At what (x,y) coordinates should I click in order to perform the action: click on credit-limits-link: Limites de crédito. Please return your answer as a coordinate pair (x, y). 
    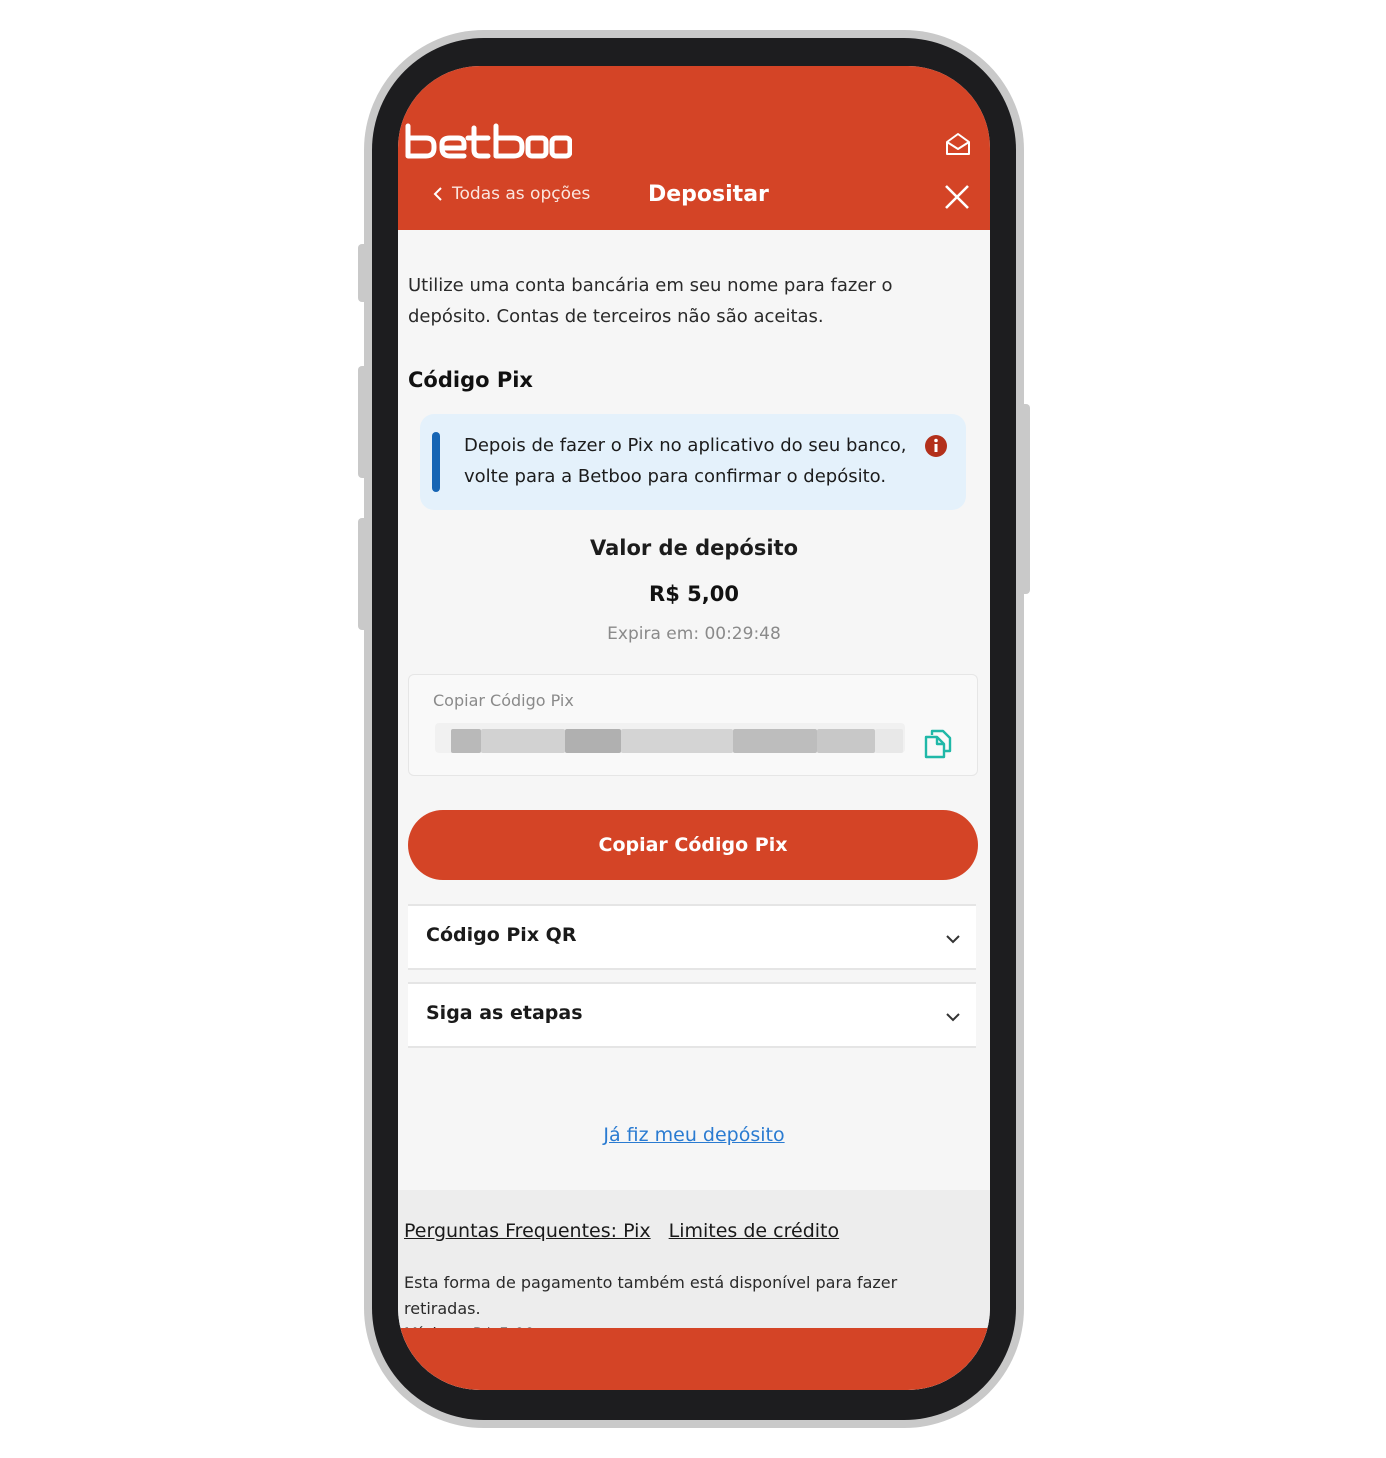
    Looking at the image, I should click on (754, 1231).